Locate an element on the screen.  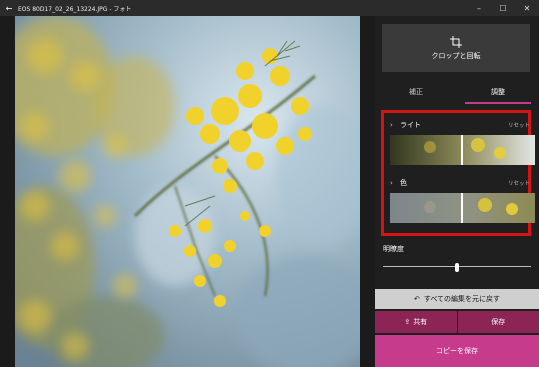
tab-adjust-label: 調整 is located at coordinates (498, 92).